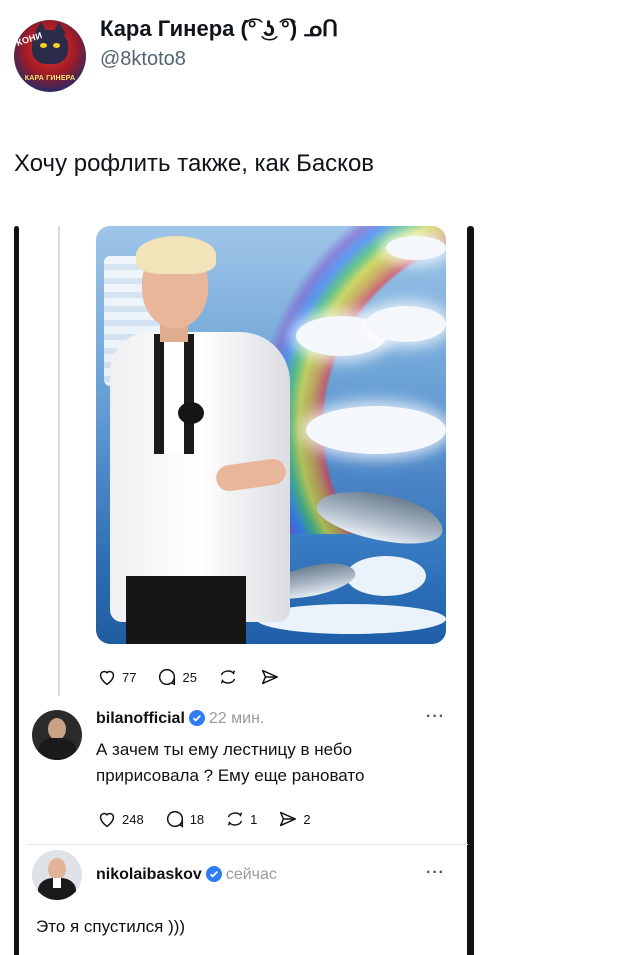 This screenshot has width=640, height=955. Describe the element at coordinates (236, 718) in the screenshot. I see `reply-time: 22 мин.` at that location.